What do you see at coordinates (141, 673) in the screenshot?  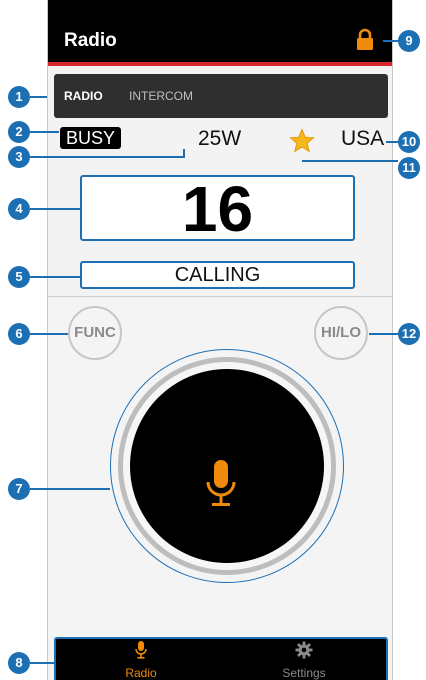 I see `nav-radio-label: Radio` at bounding box center [141, 673].